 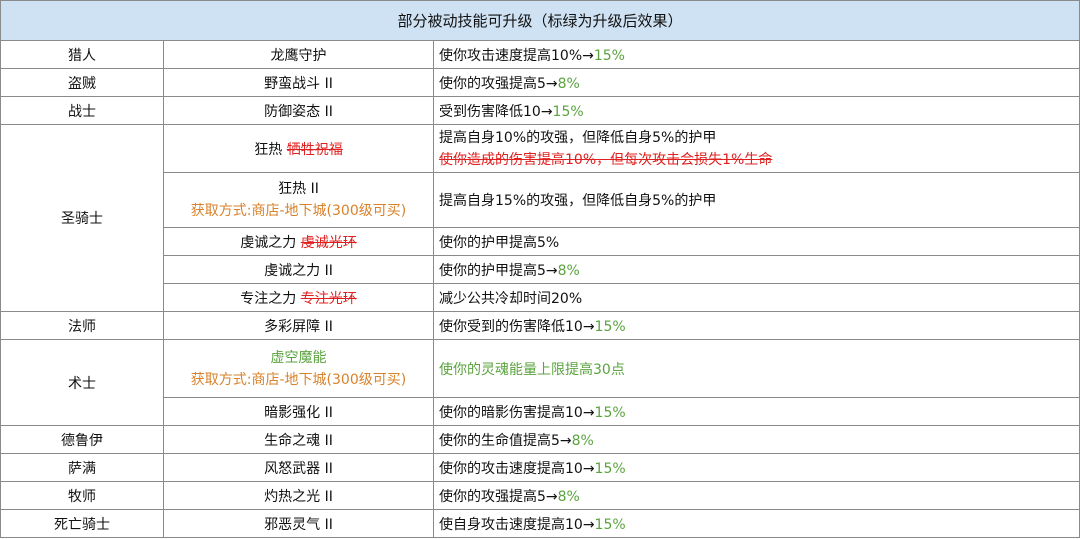 I want to click on effect-cell: 使你的攻击速度提高10→15%, so click(x=756, y=467).